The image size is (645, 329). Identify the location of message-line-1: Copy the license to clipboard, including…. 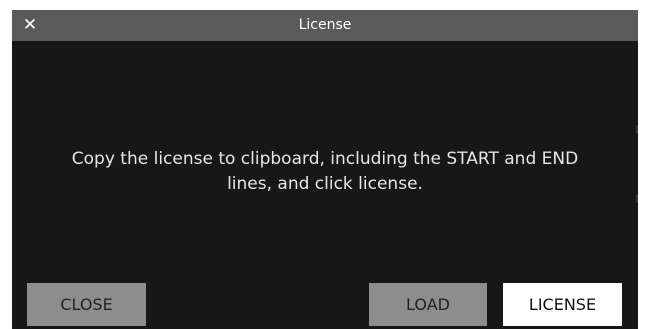
(325, 159).